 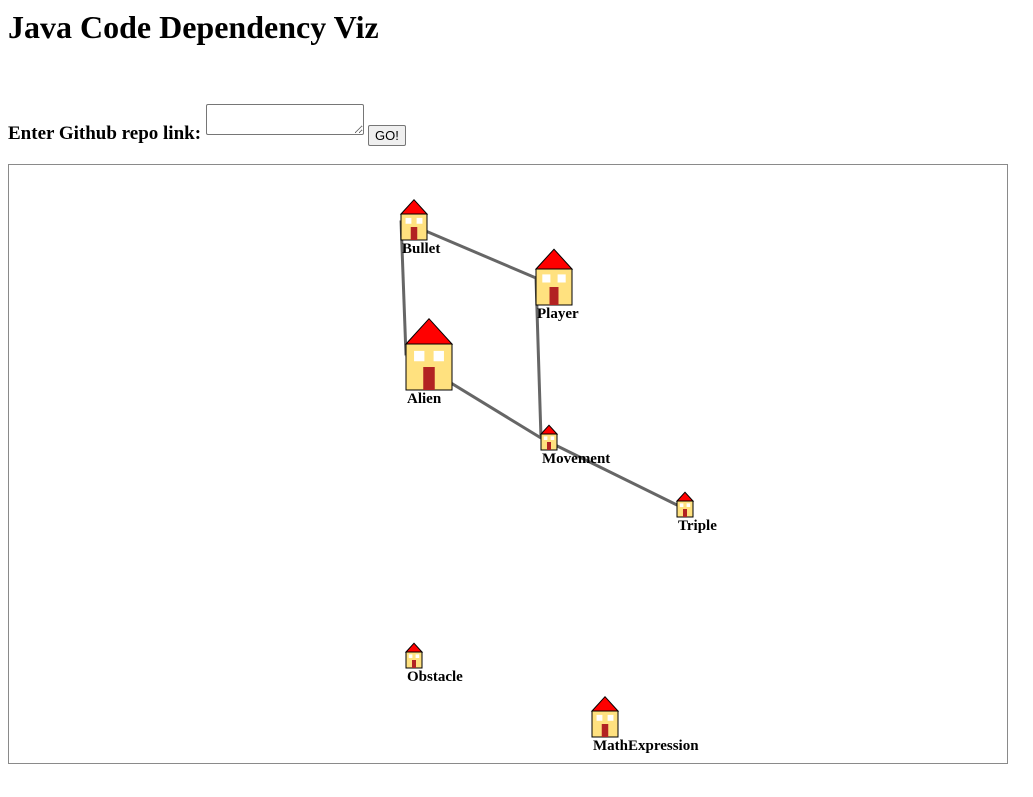 I want to click on class-node-movement: Movement, so click(x=574, y=445).